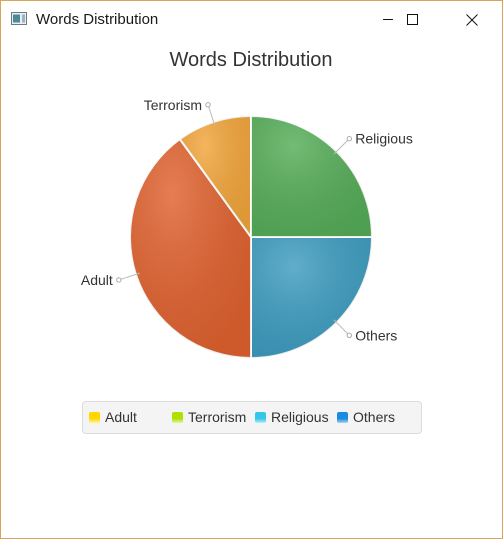 The height and width of the screenshot is (539, 503). What do you see at coordinates (250, 60) in the screenshot?
I see `chart-title: Words Distribution` at bounding box center [250, 60].